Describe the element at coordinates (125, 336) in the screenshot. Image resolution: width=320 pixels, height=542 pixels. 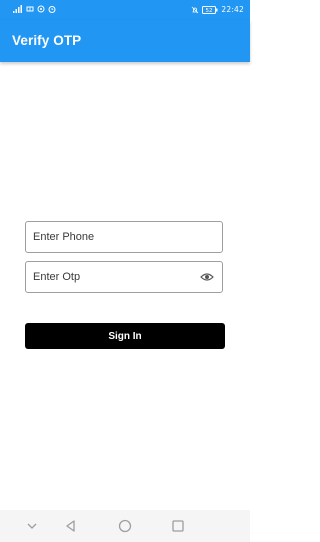
I see `sign-in-button: Sign In` at that location.